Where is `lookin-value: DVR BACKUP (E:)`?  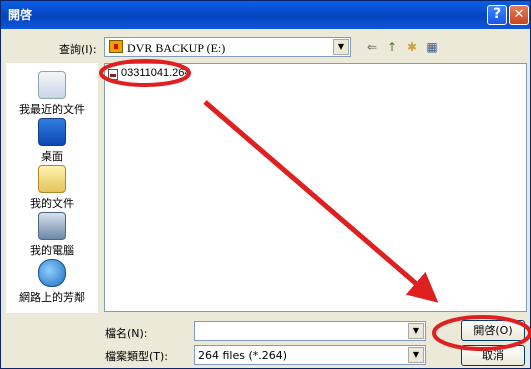
lookin-value: DVR BACKUP (E:) is located at coordinates (176, 48).